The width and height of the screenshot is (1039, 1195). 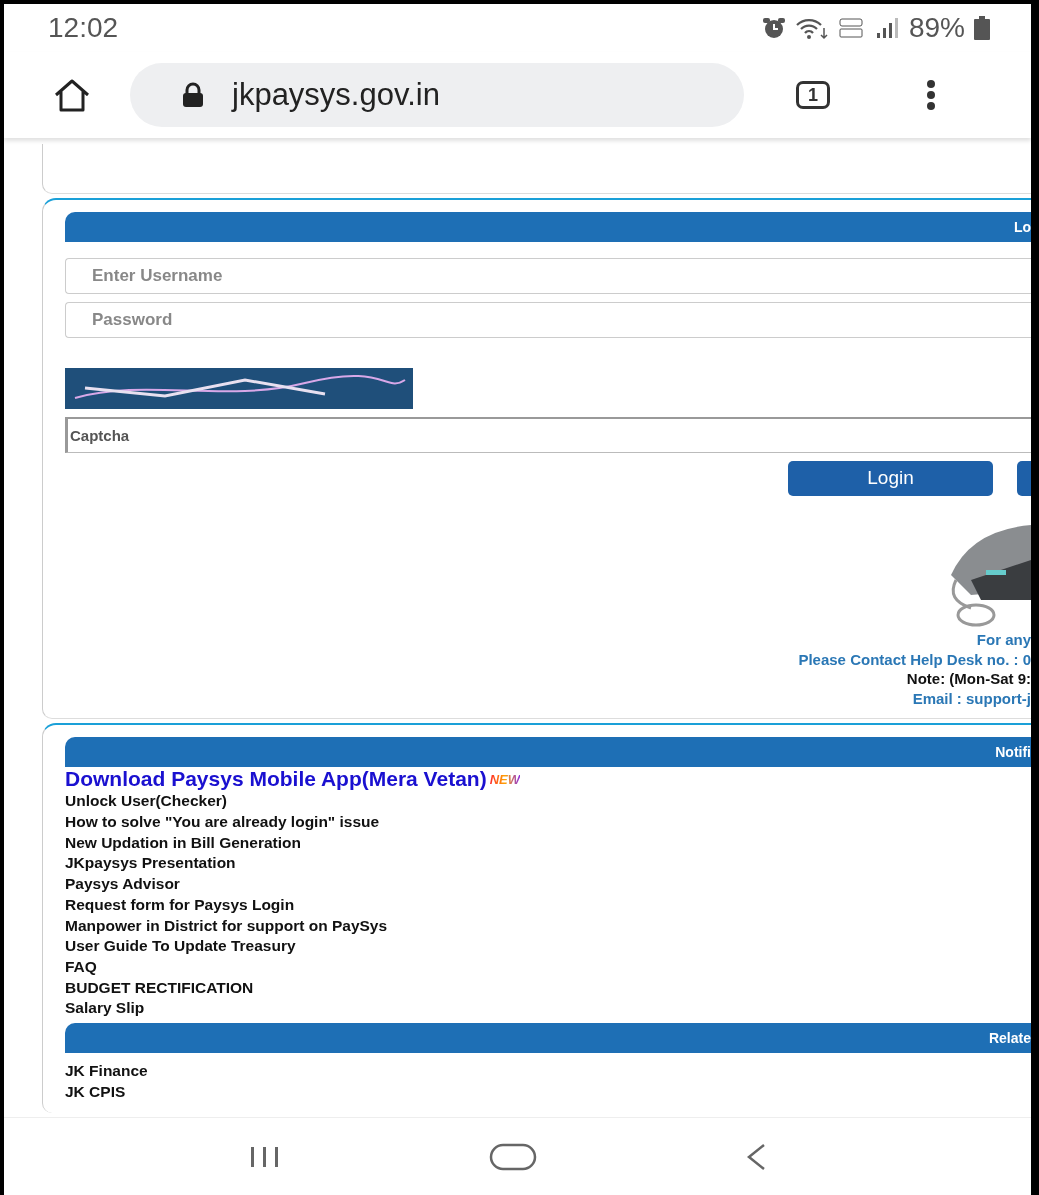 What do you see at coordinates (813, 95) in the screenshot?
I see `tab-count-button: 1` at bounding box center [813, 95].